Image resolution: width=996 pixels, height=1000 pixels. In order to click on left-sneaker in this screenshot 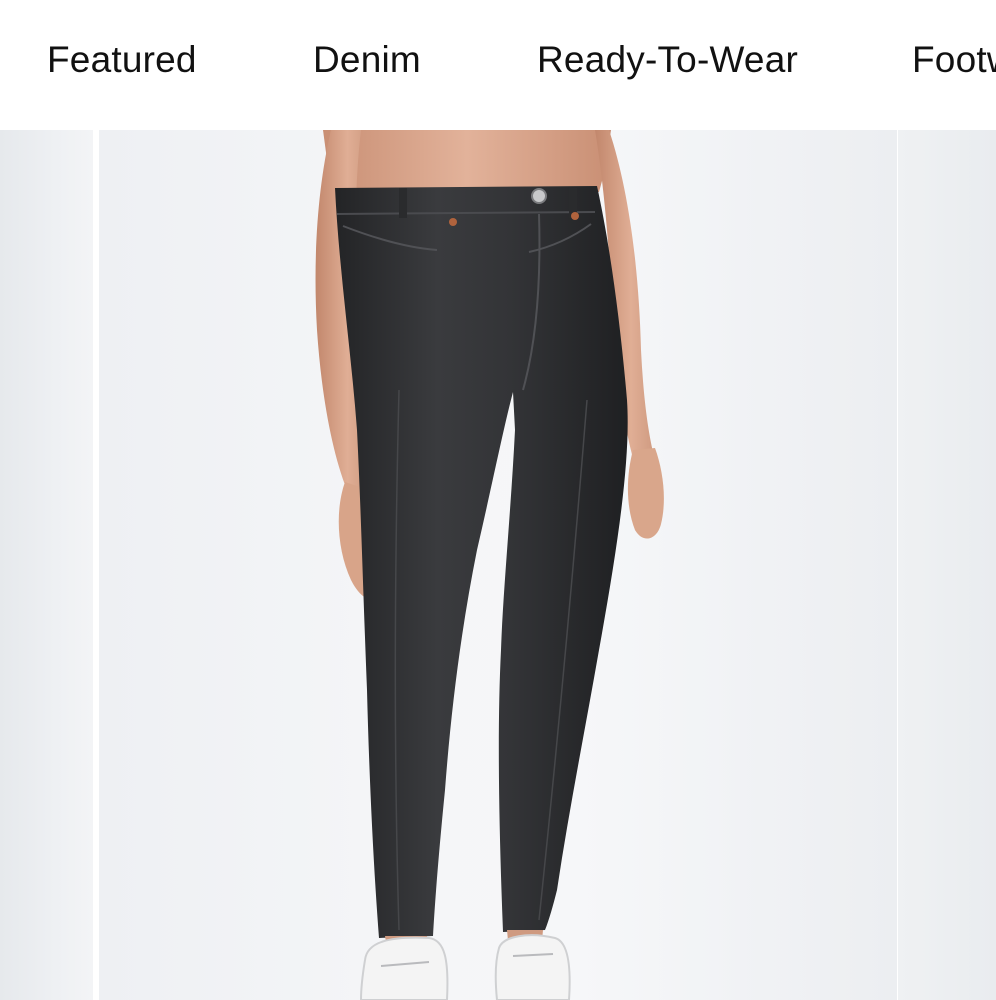, I will do `click(404, 968)`.